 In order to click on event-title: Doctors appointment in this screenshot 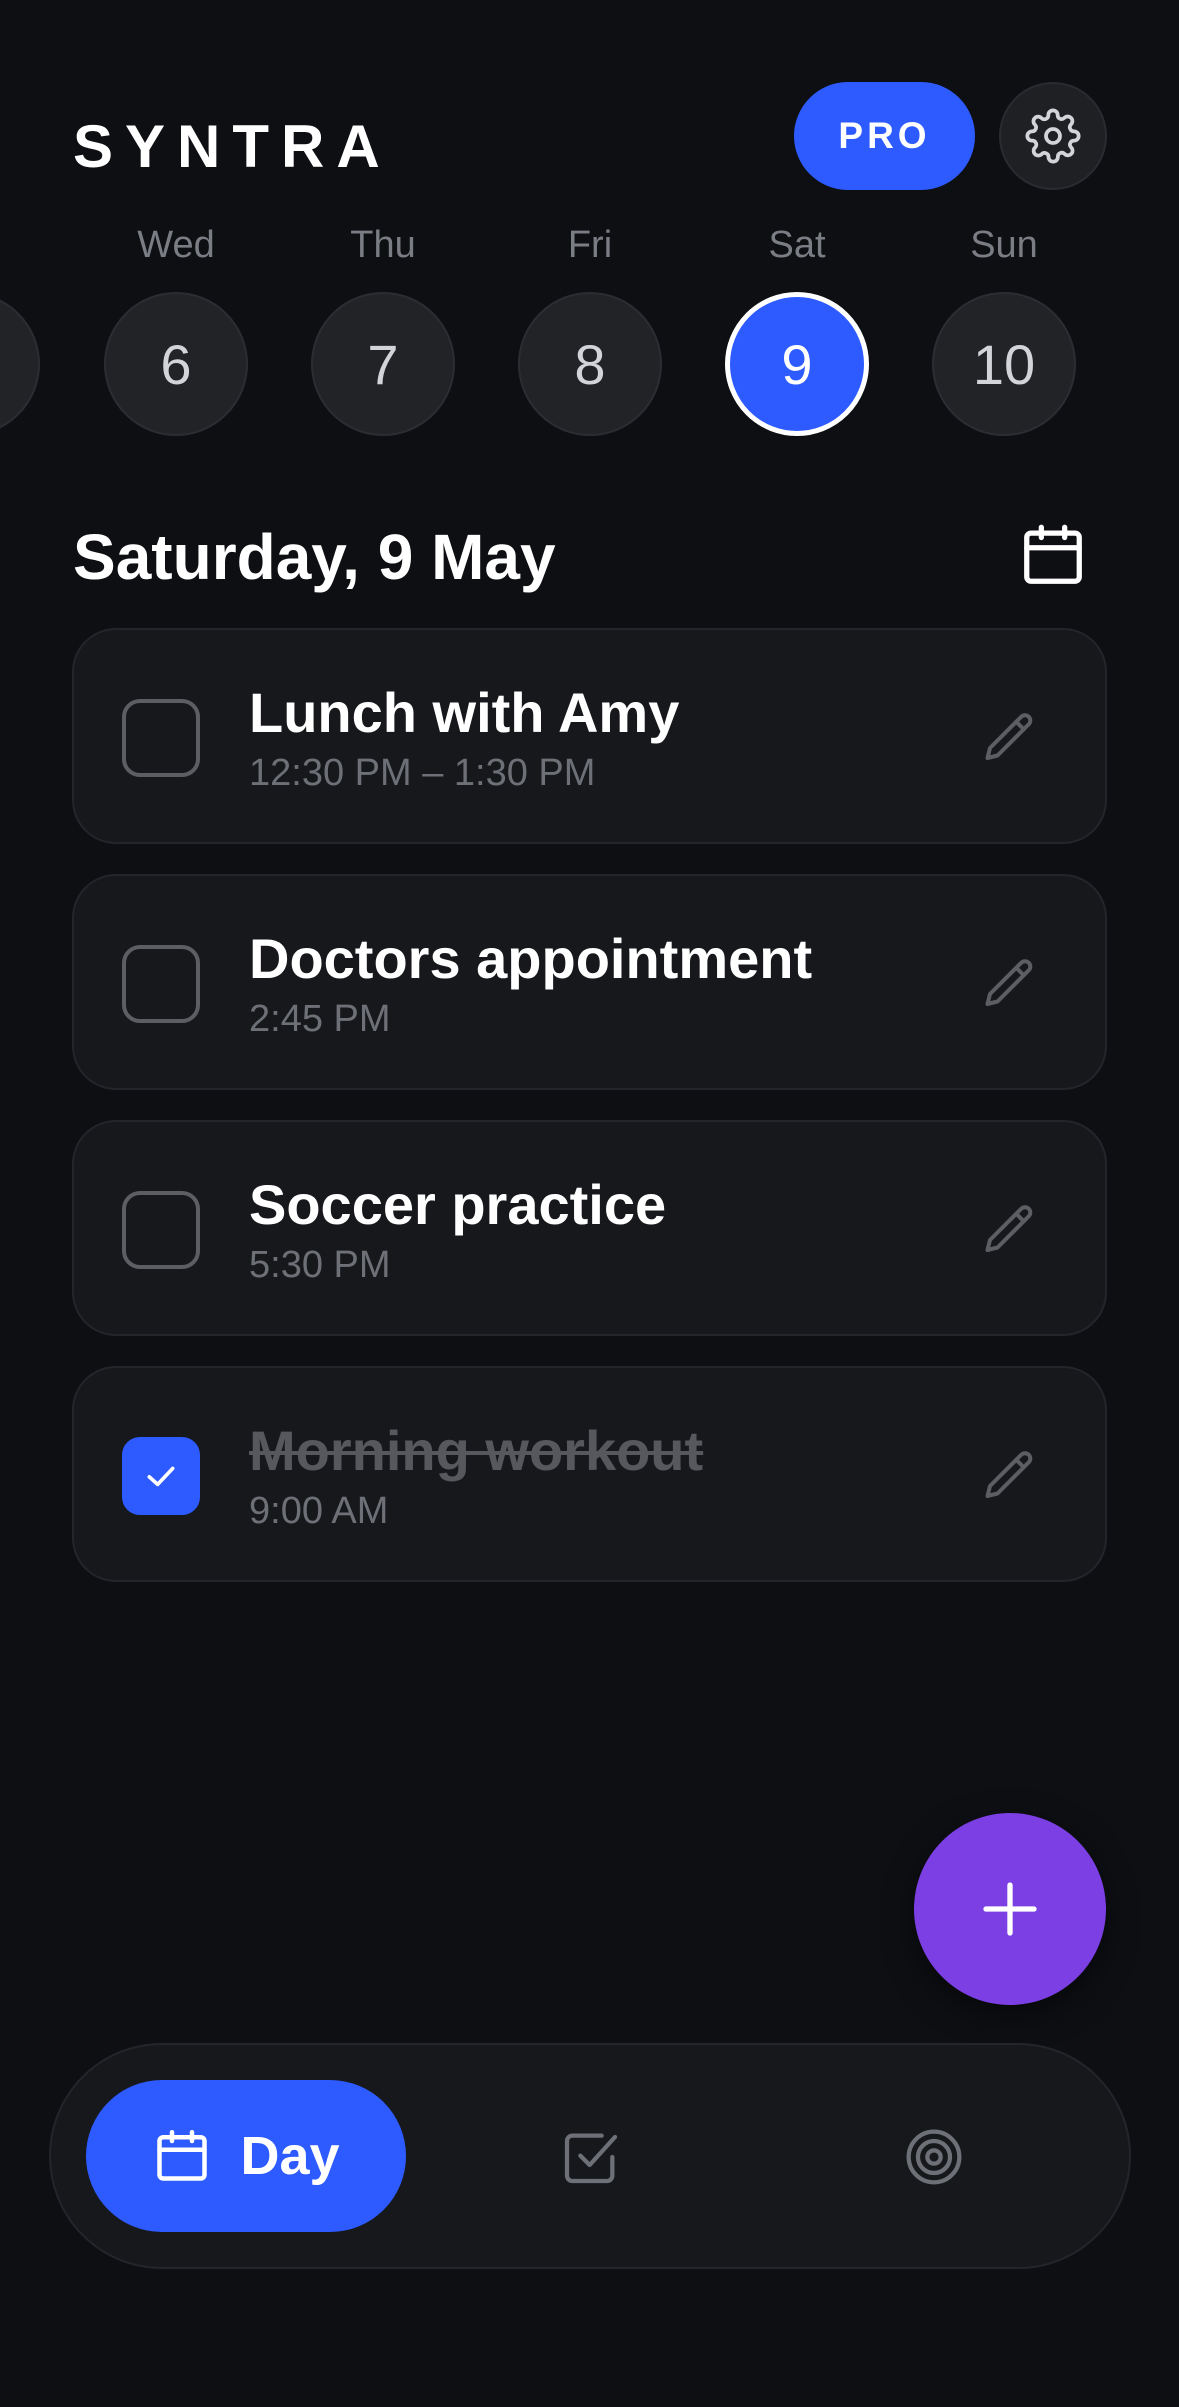, I will do `click(531, 958)`.